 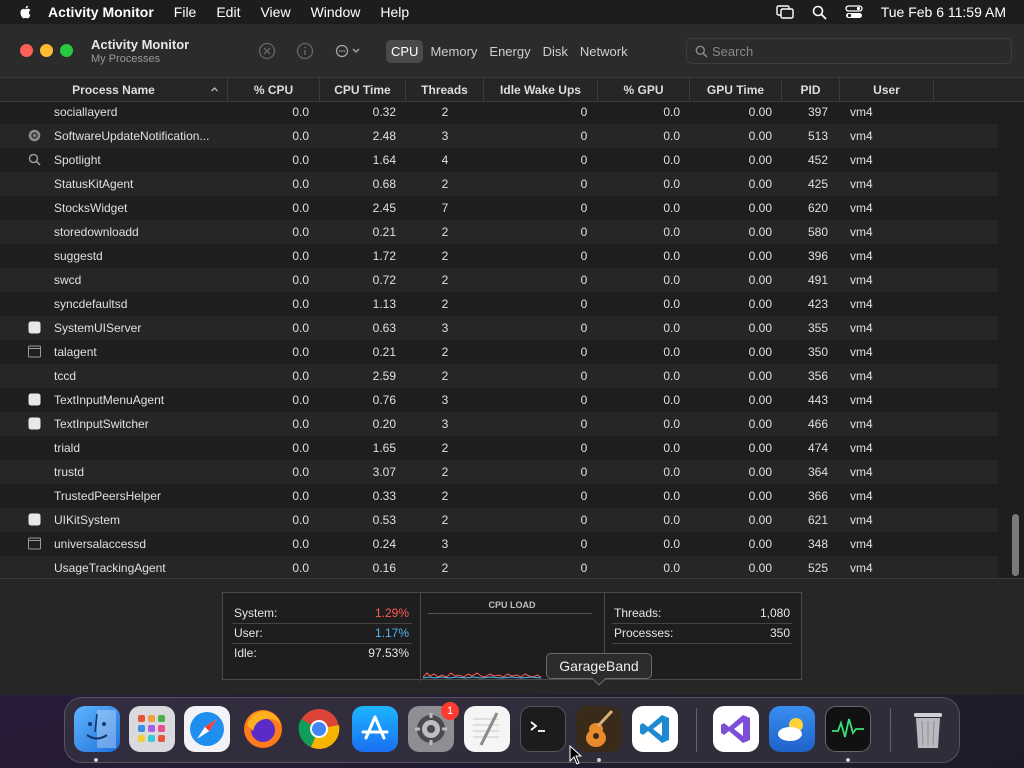 I want to click on table-row: tccd 0.0 2.59 2 0 0.0 0.00 356 vm4, so click(x=499, y=376).